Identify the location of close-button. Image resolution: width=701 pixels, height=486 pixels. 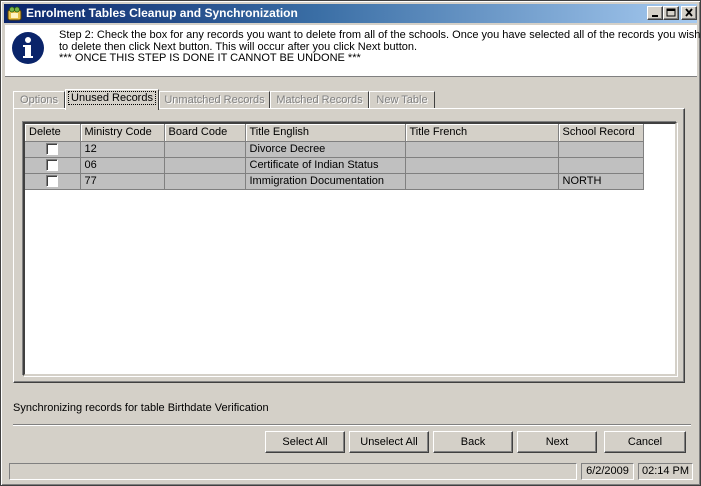
(689, 13).